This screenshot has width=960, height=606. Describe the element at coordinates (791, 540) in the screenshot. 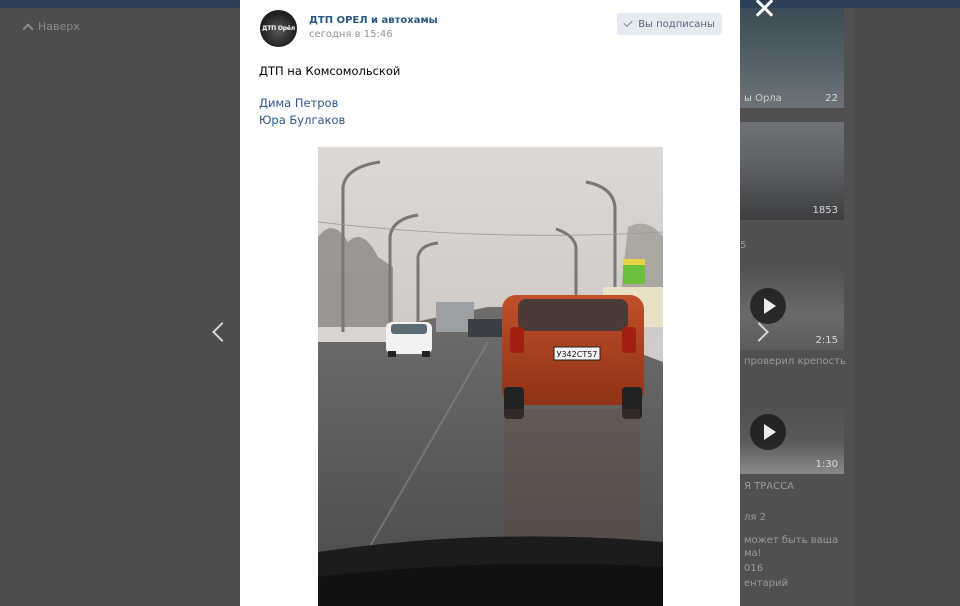

I see `post-snippet: может быть ваша` at that location.